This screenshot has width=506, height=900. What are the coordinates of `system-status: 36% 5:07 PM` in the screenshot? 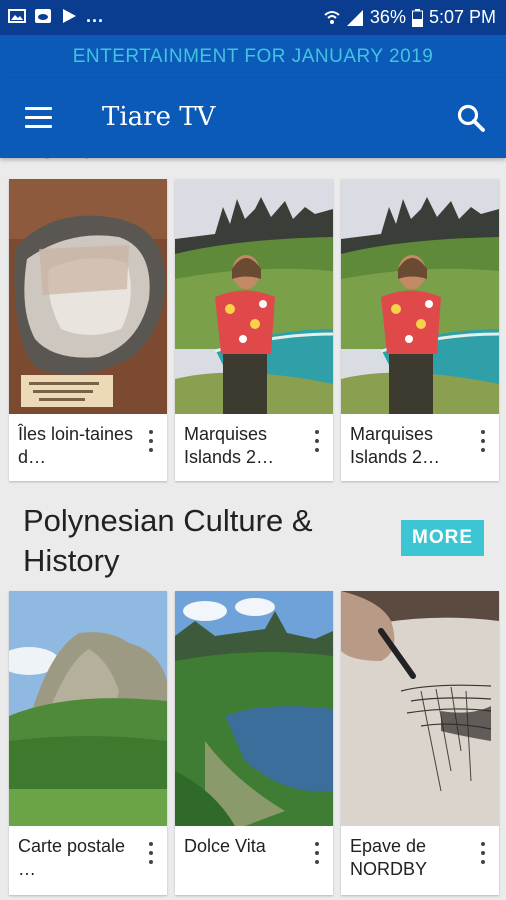 It's located at (410, 17).